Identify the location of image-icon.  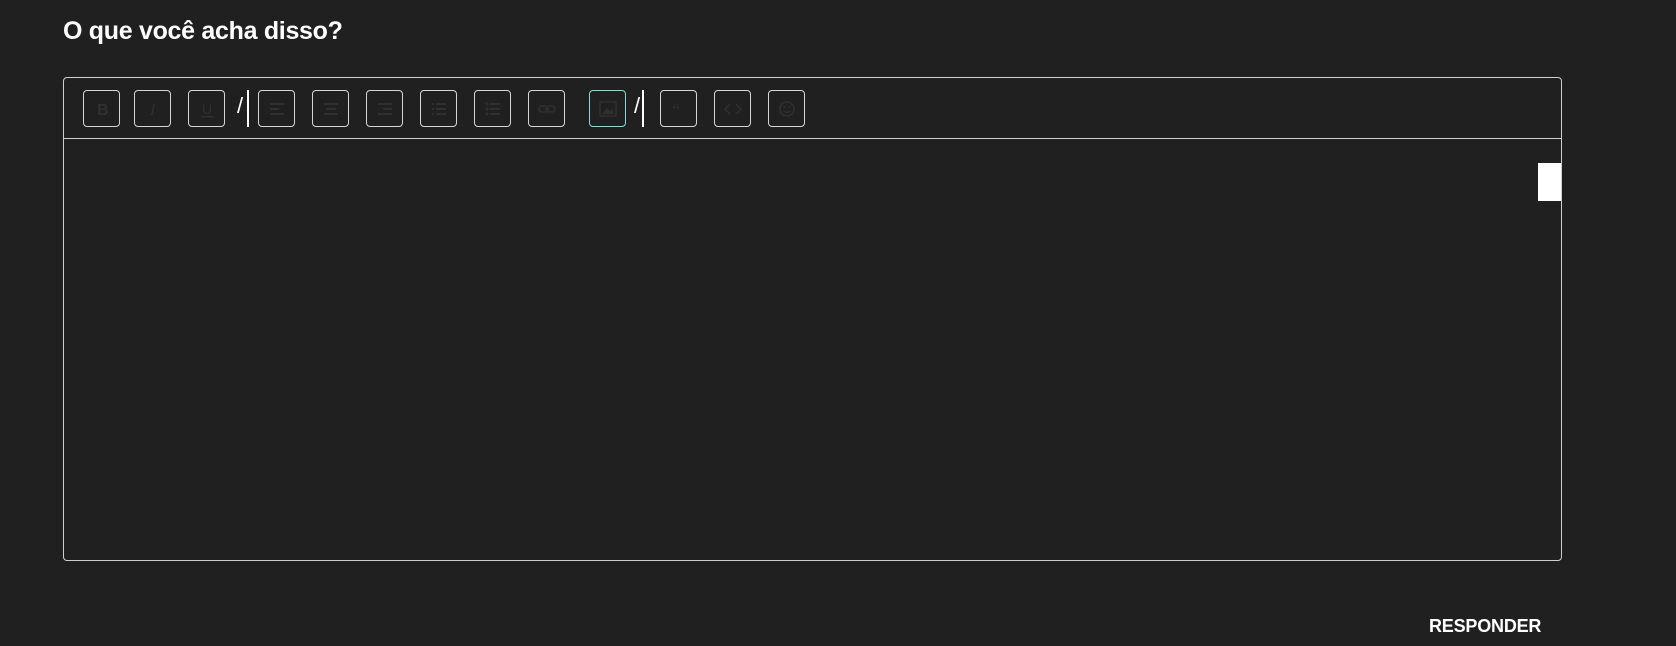
(607, 108).